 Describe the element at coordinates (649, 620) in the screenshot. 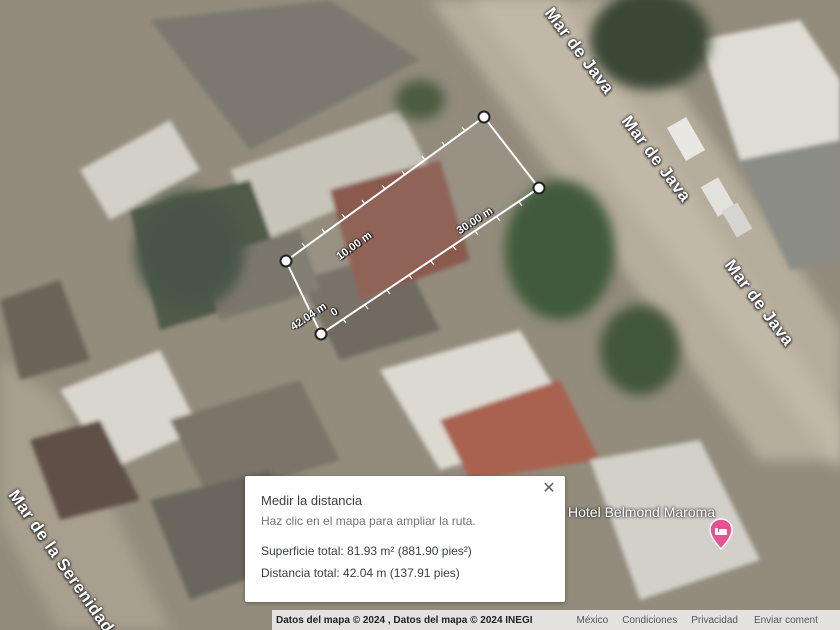

I see `footer-link-terms: Condiciones` at that location.